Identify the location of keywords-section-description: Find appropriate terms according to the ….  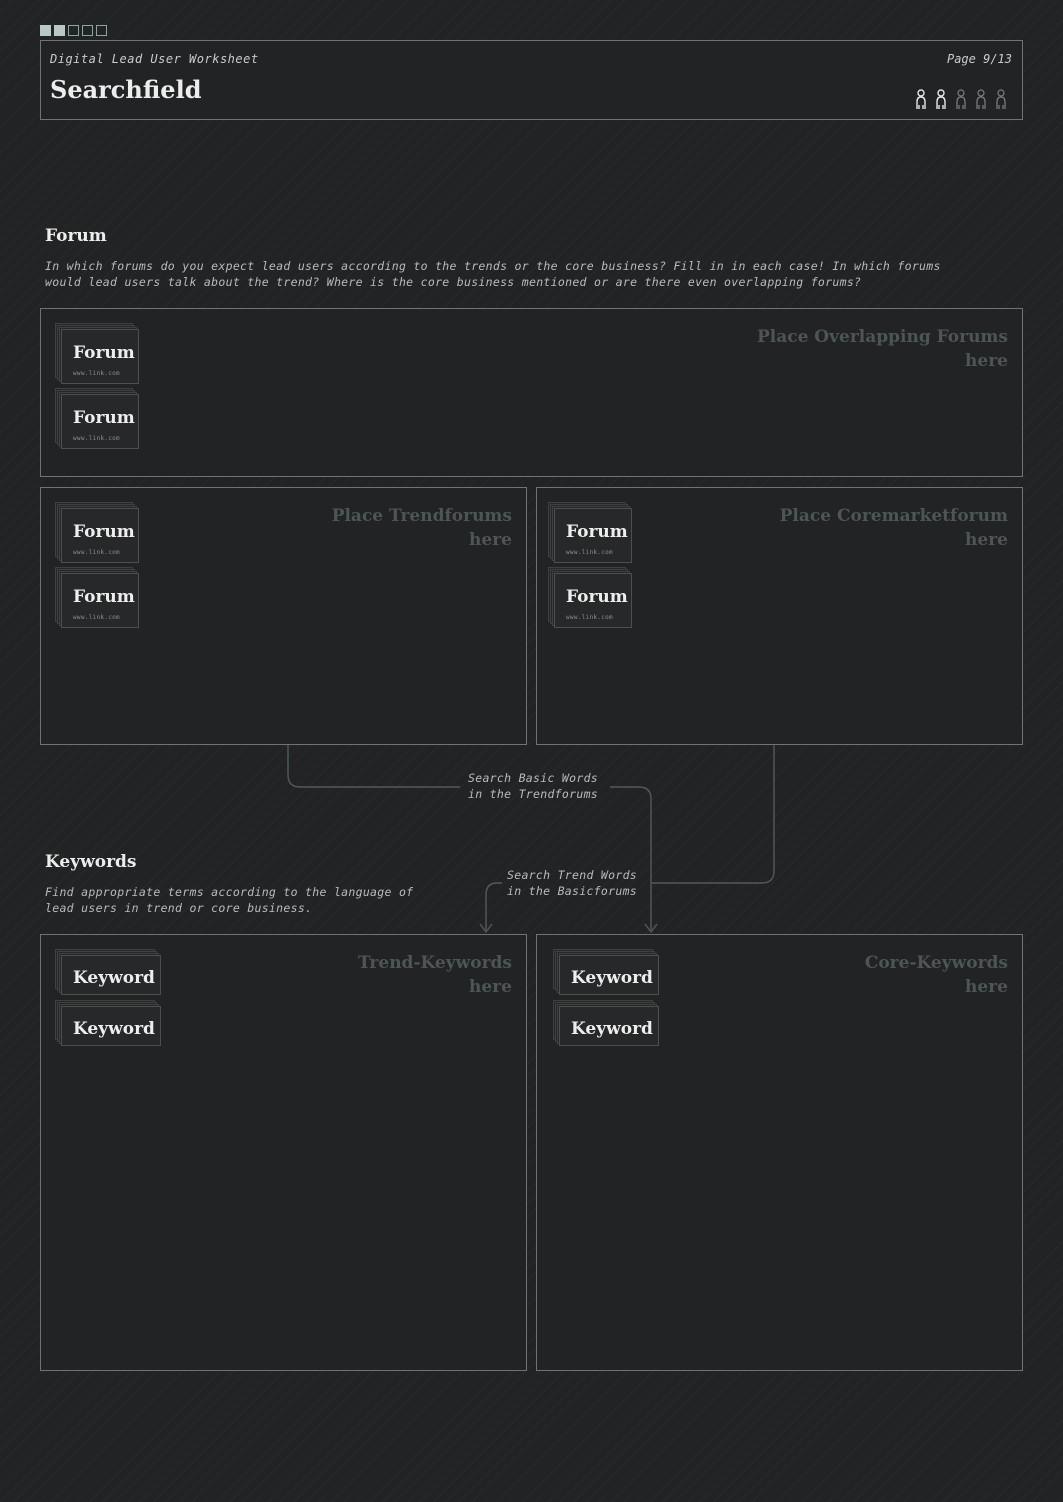
(255, 900).